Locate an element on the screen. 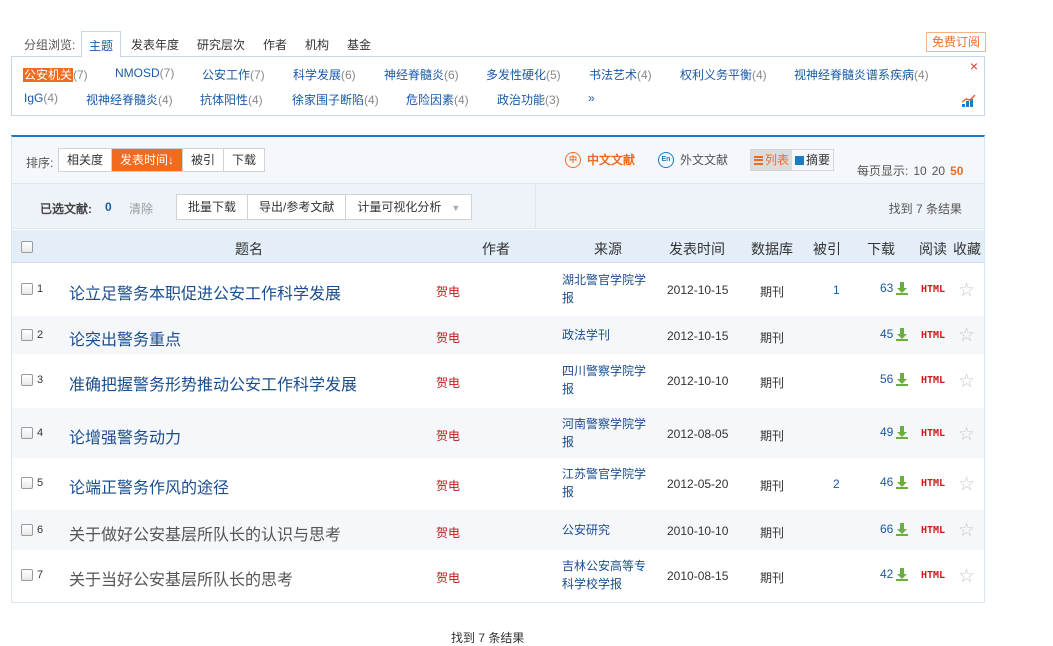 The image size is (1053, 646). sort-relevance-button: 相关度 is located at coordinates (86, 160).